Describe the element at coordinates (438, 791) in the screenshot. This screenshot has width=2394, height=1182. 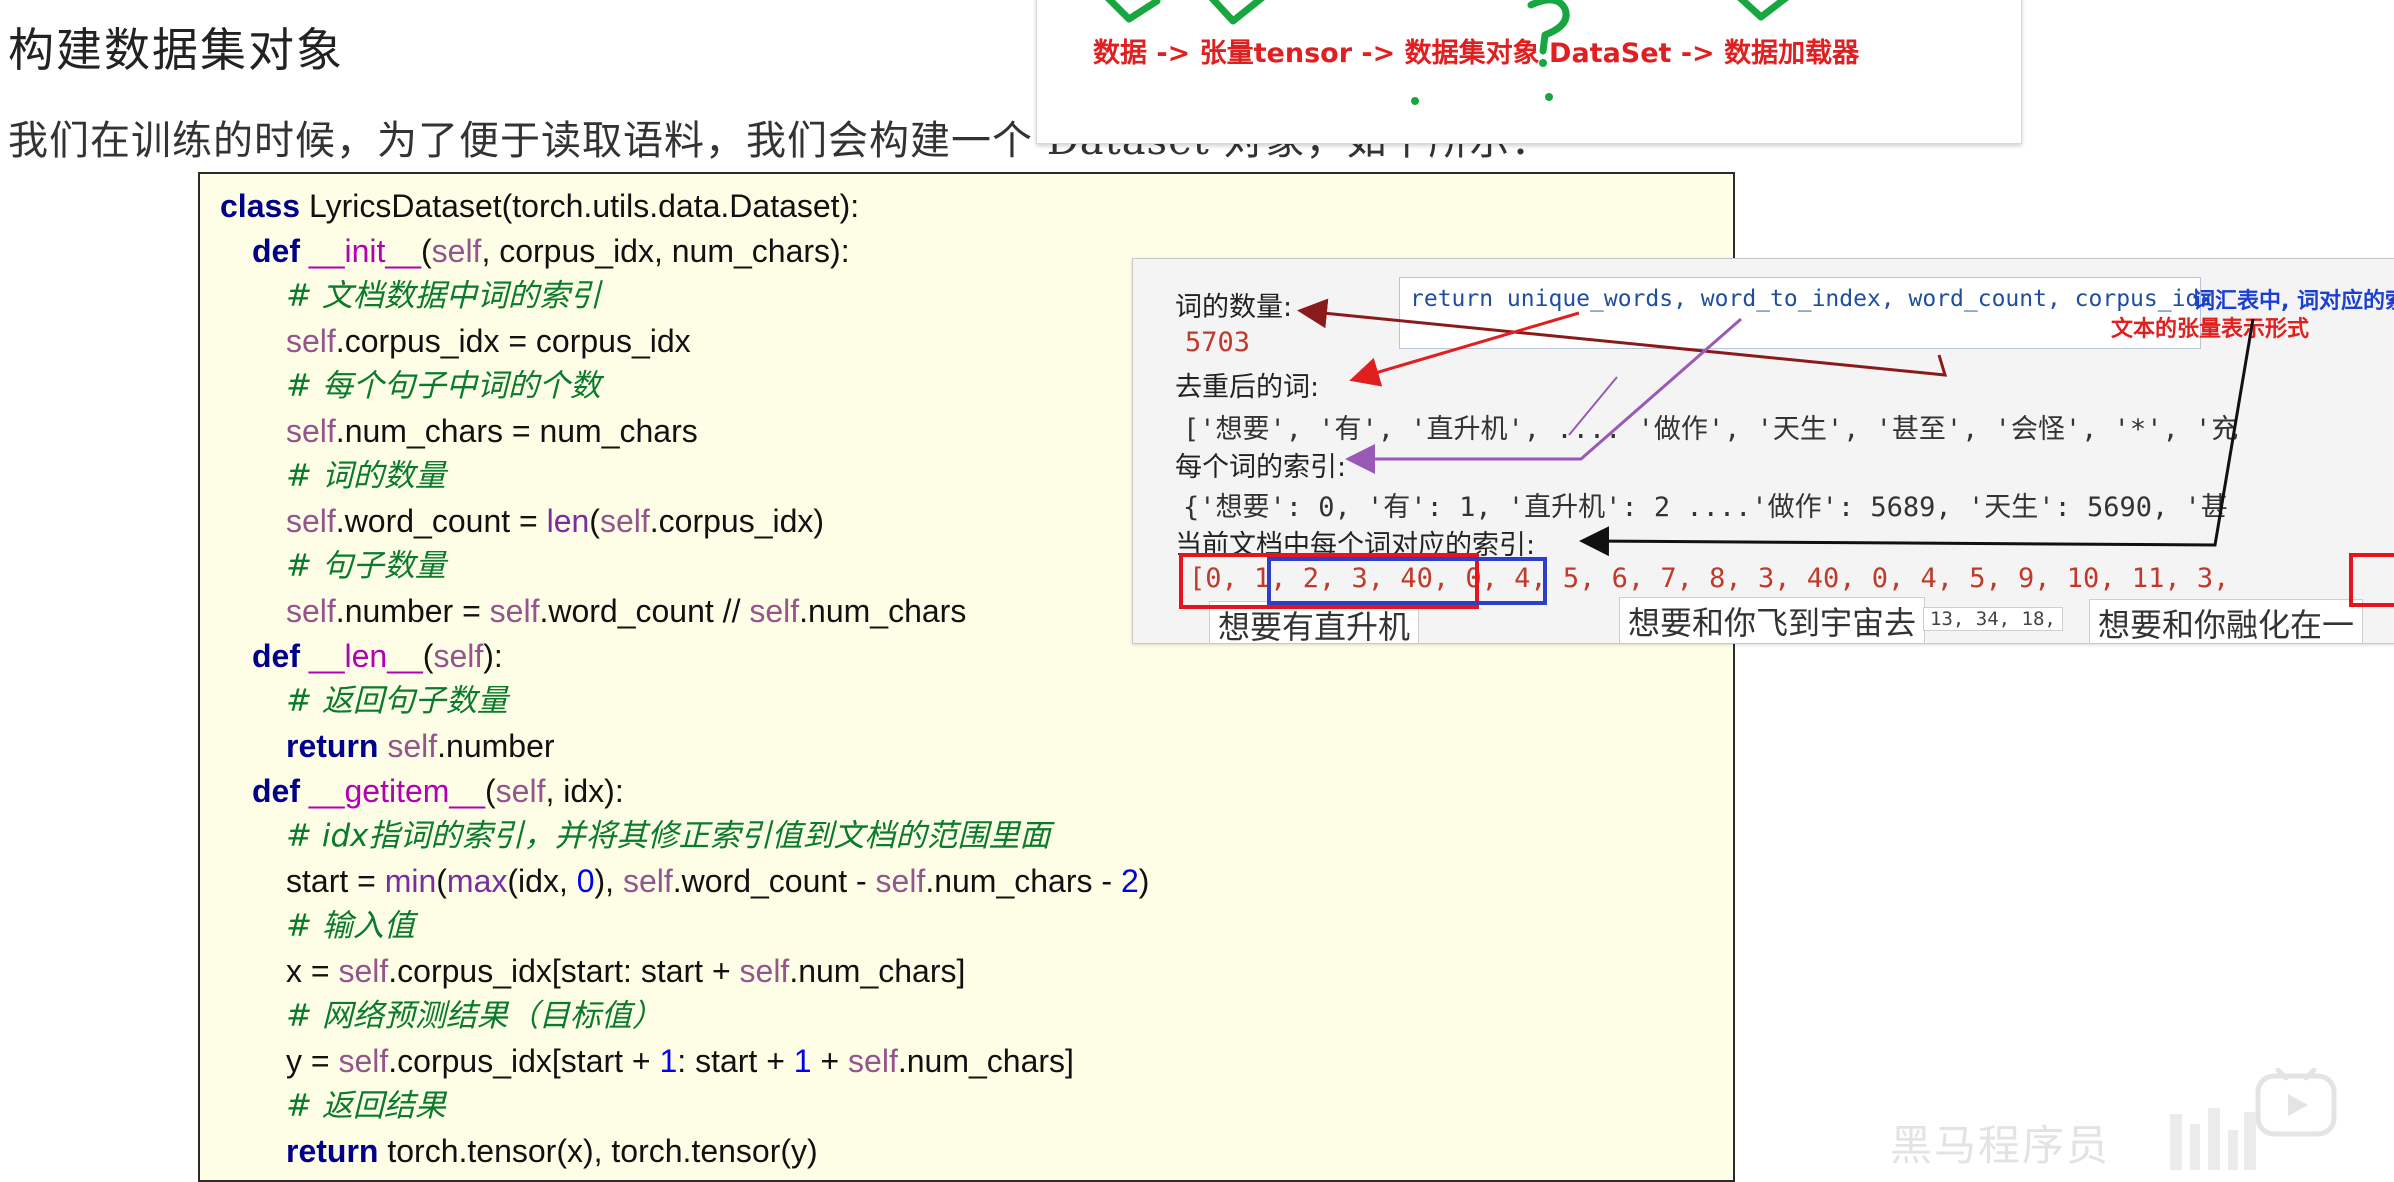
I see `code-line: def __getitem__(self, idx):` at that location.